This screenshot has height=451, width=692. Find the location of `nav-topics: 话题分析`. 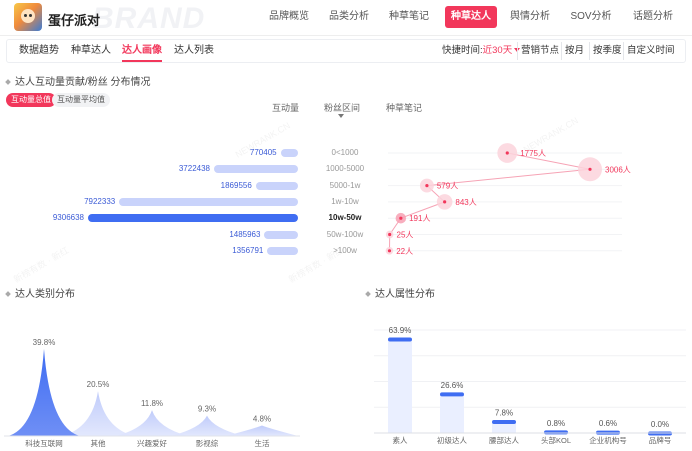

nav-topics: 话题分析 is located at coordinates (653, 17).